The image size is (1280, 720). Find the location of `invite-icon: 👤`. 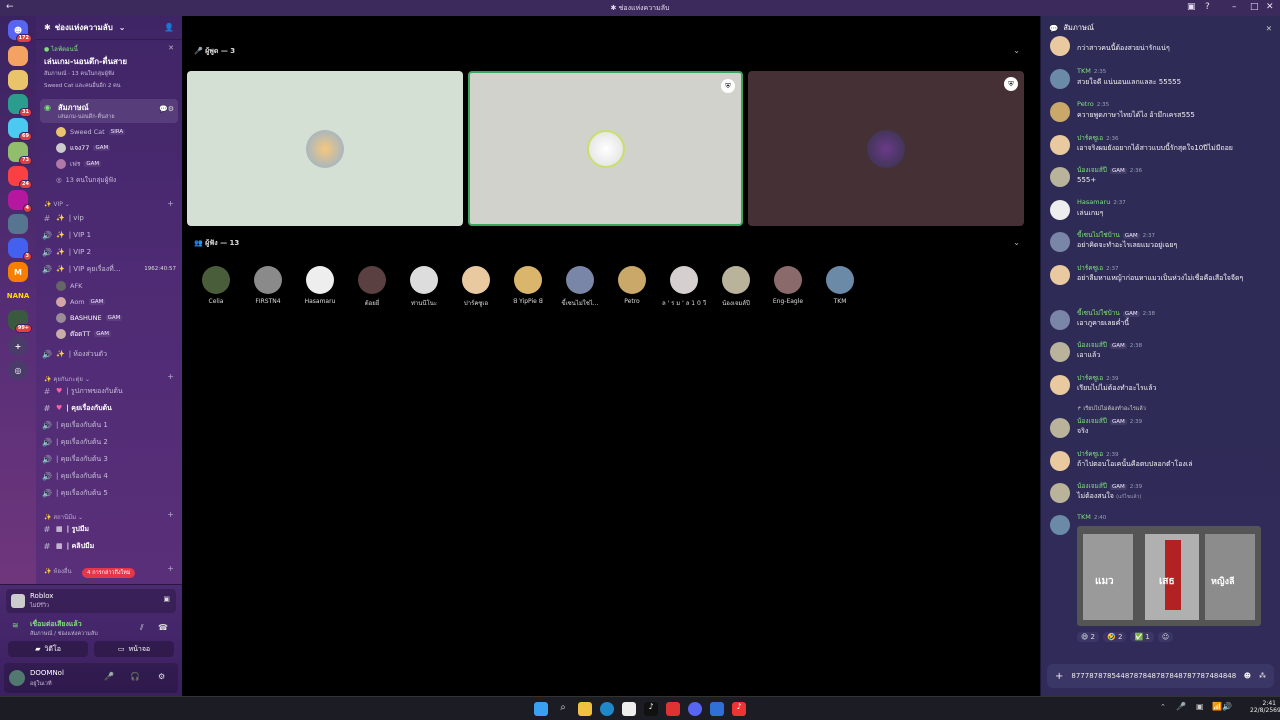

invite-icon: 👤 is located at coordinates (169, 27).